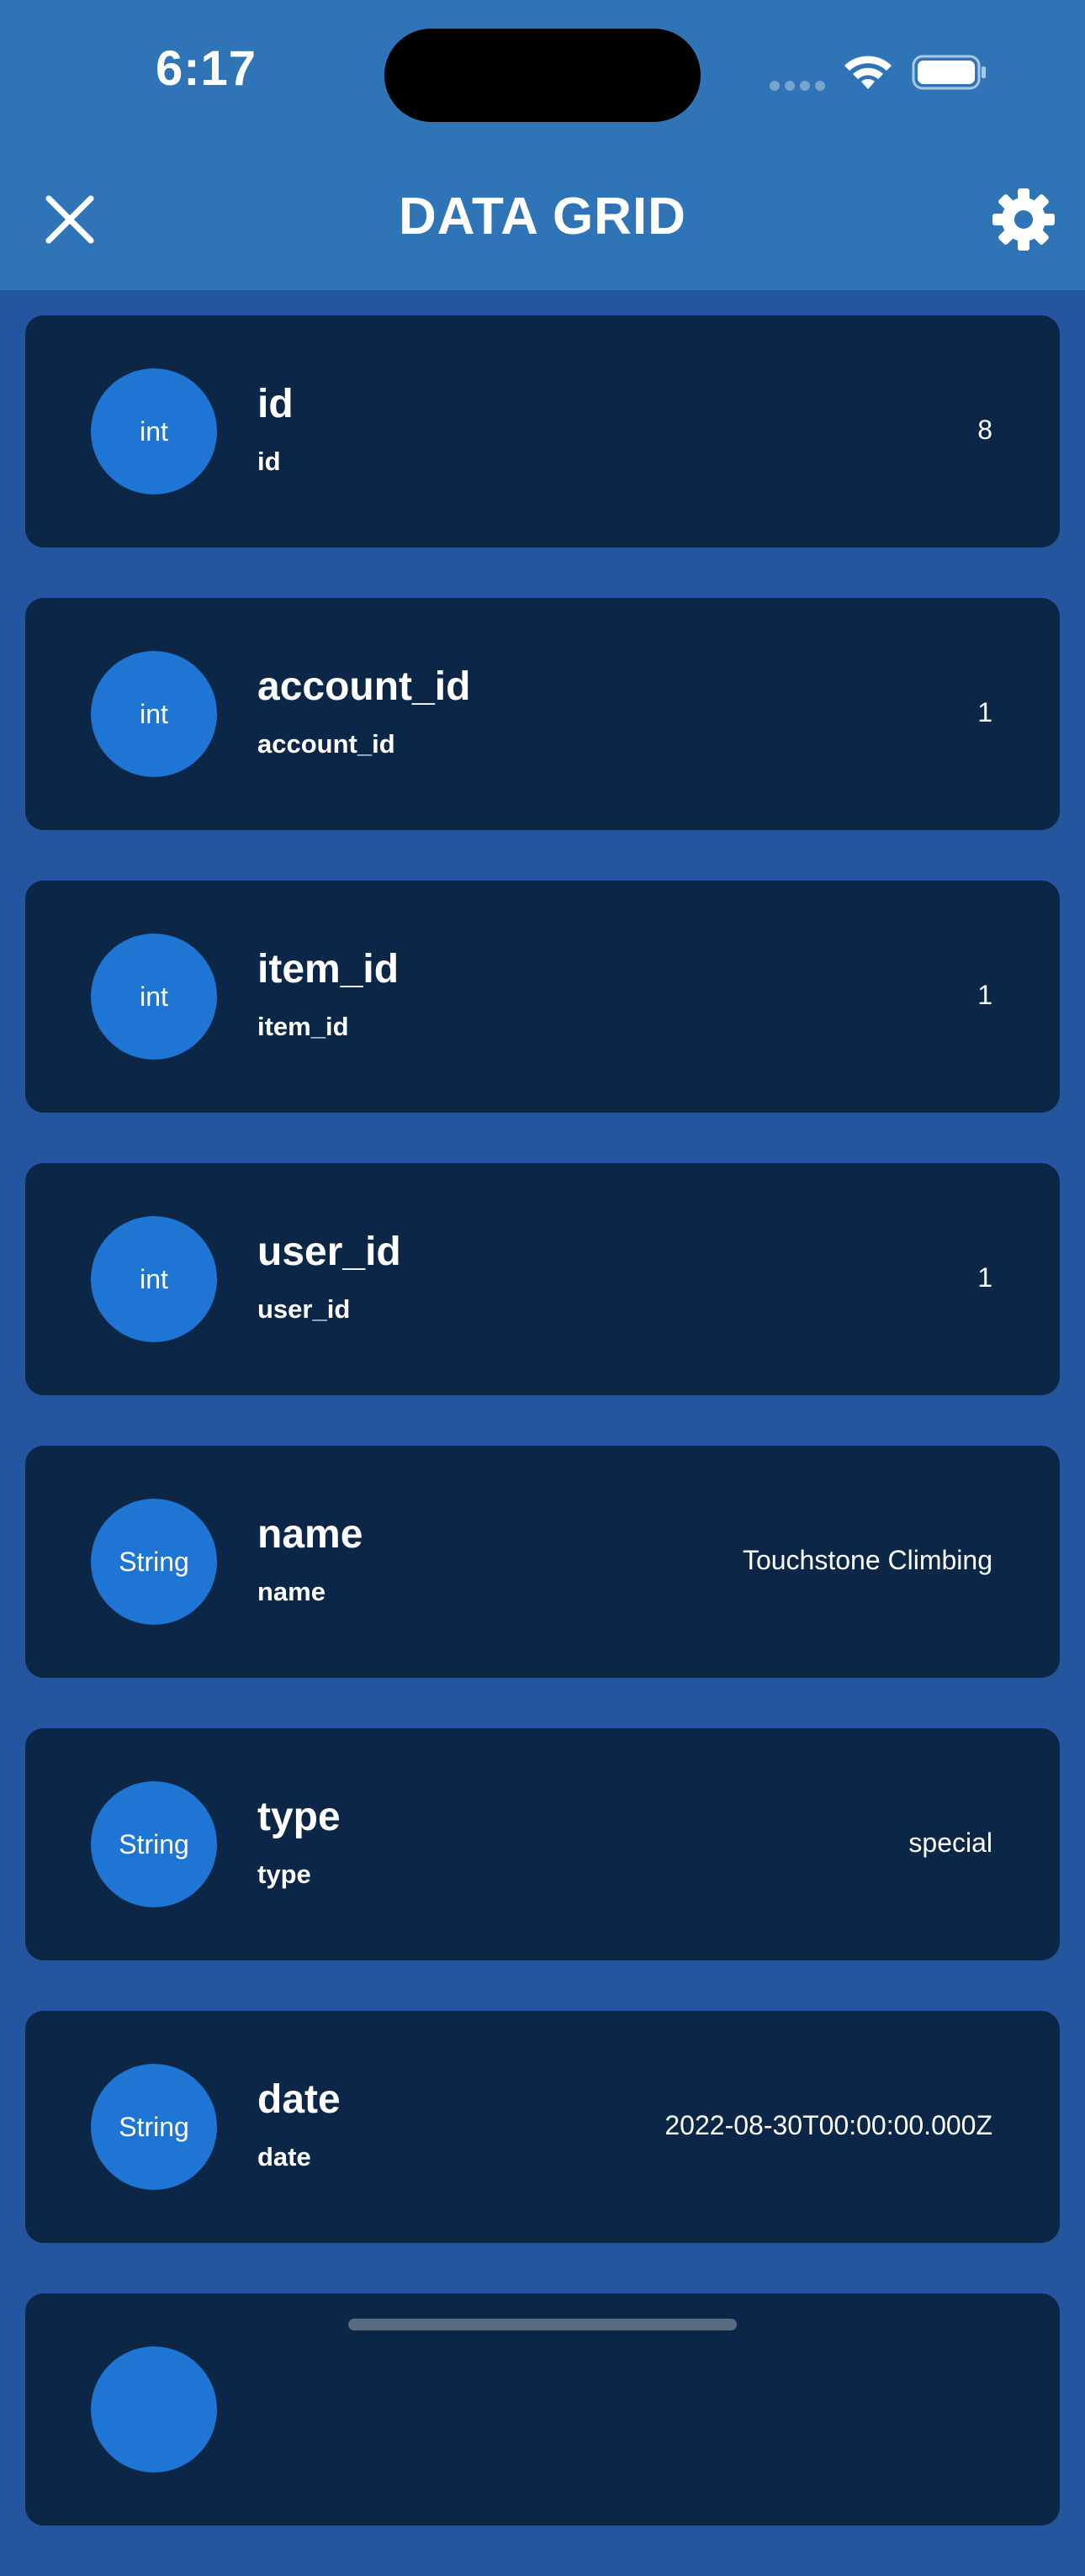 This screenshot has height=2576, width=1085. Describe the element at coordinates (984, 430) in the screenshot. I see `field-value: 8` at that location.